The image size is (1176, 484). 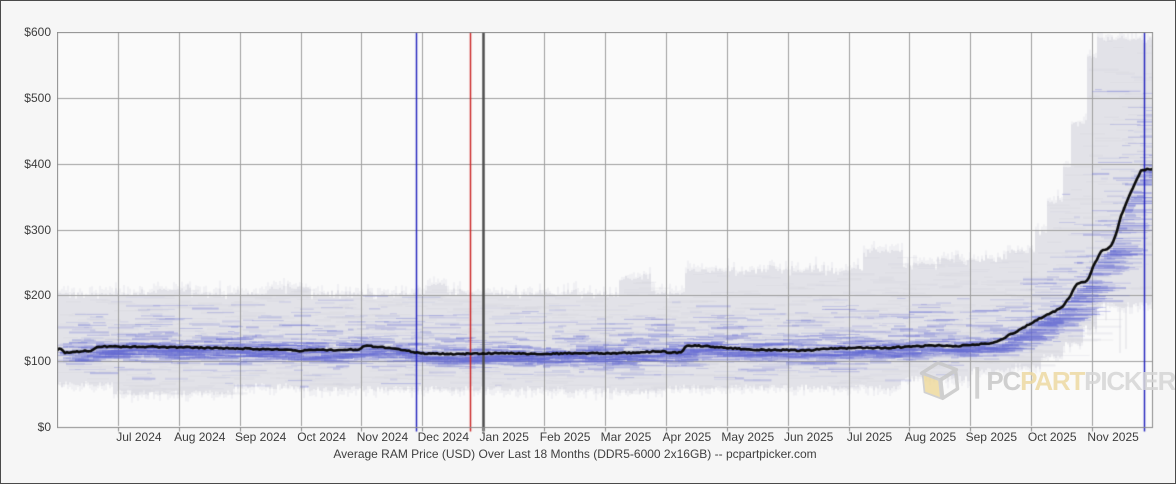 I want to click on x-axis-label: Feb 2025, so click(x=565, y=437).